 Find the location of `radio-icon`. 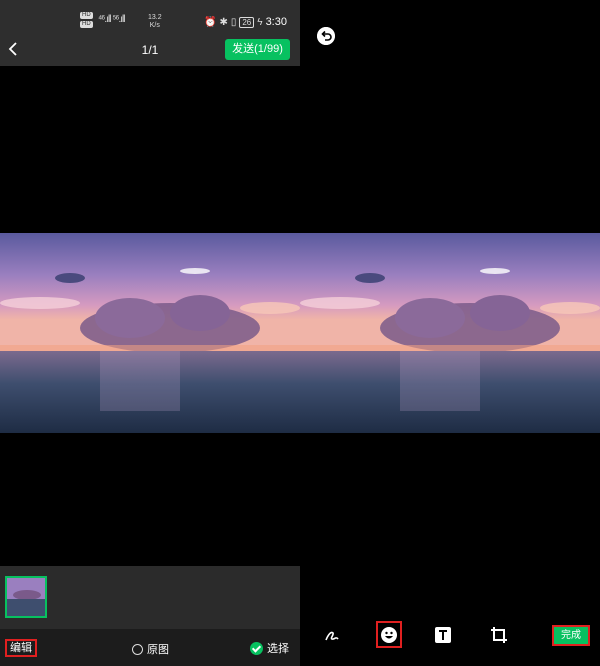

radio-icon is located at coordinates (137, 649).